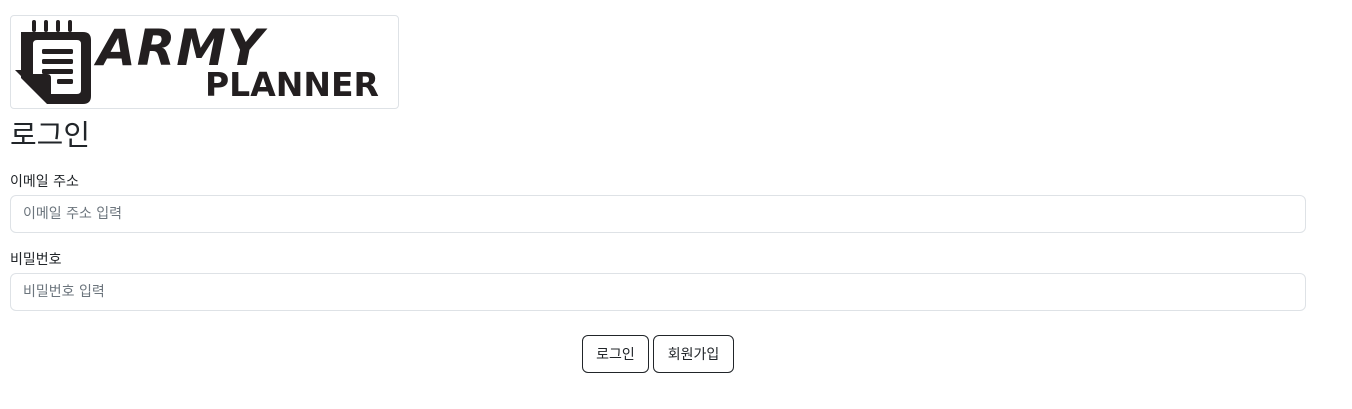 The height and width of the screenshot is (409, 1352). Describe the element at coordinates (658, 214) in the screenshot. I see `email-field` at that location.